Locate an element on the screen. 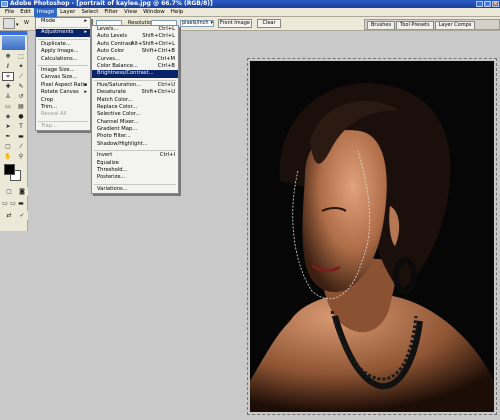 Image resolution: width=500 pixels, height=420 pixels. magic-wand-tool-icon: ✦ is located at coordinates (21, 66).